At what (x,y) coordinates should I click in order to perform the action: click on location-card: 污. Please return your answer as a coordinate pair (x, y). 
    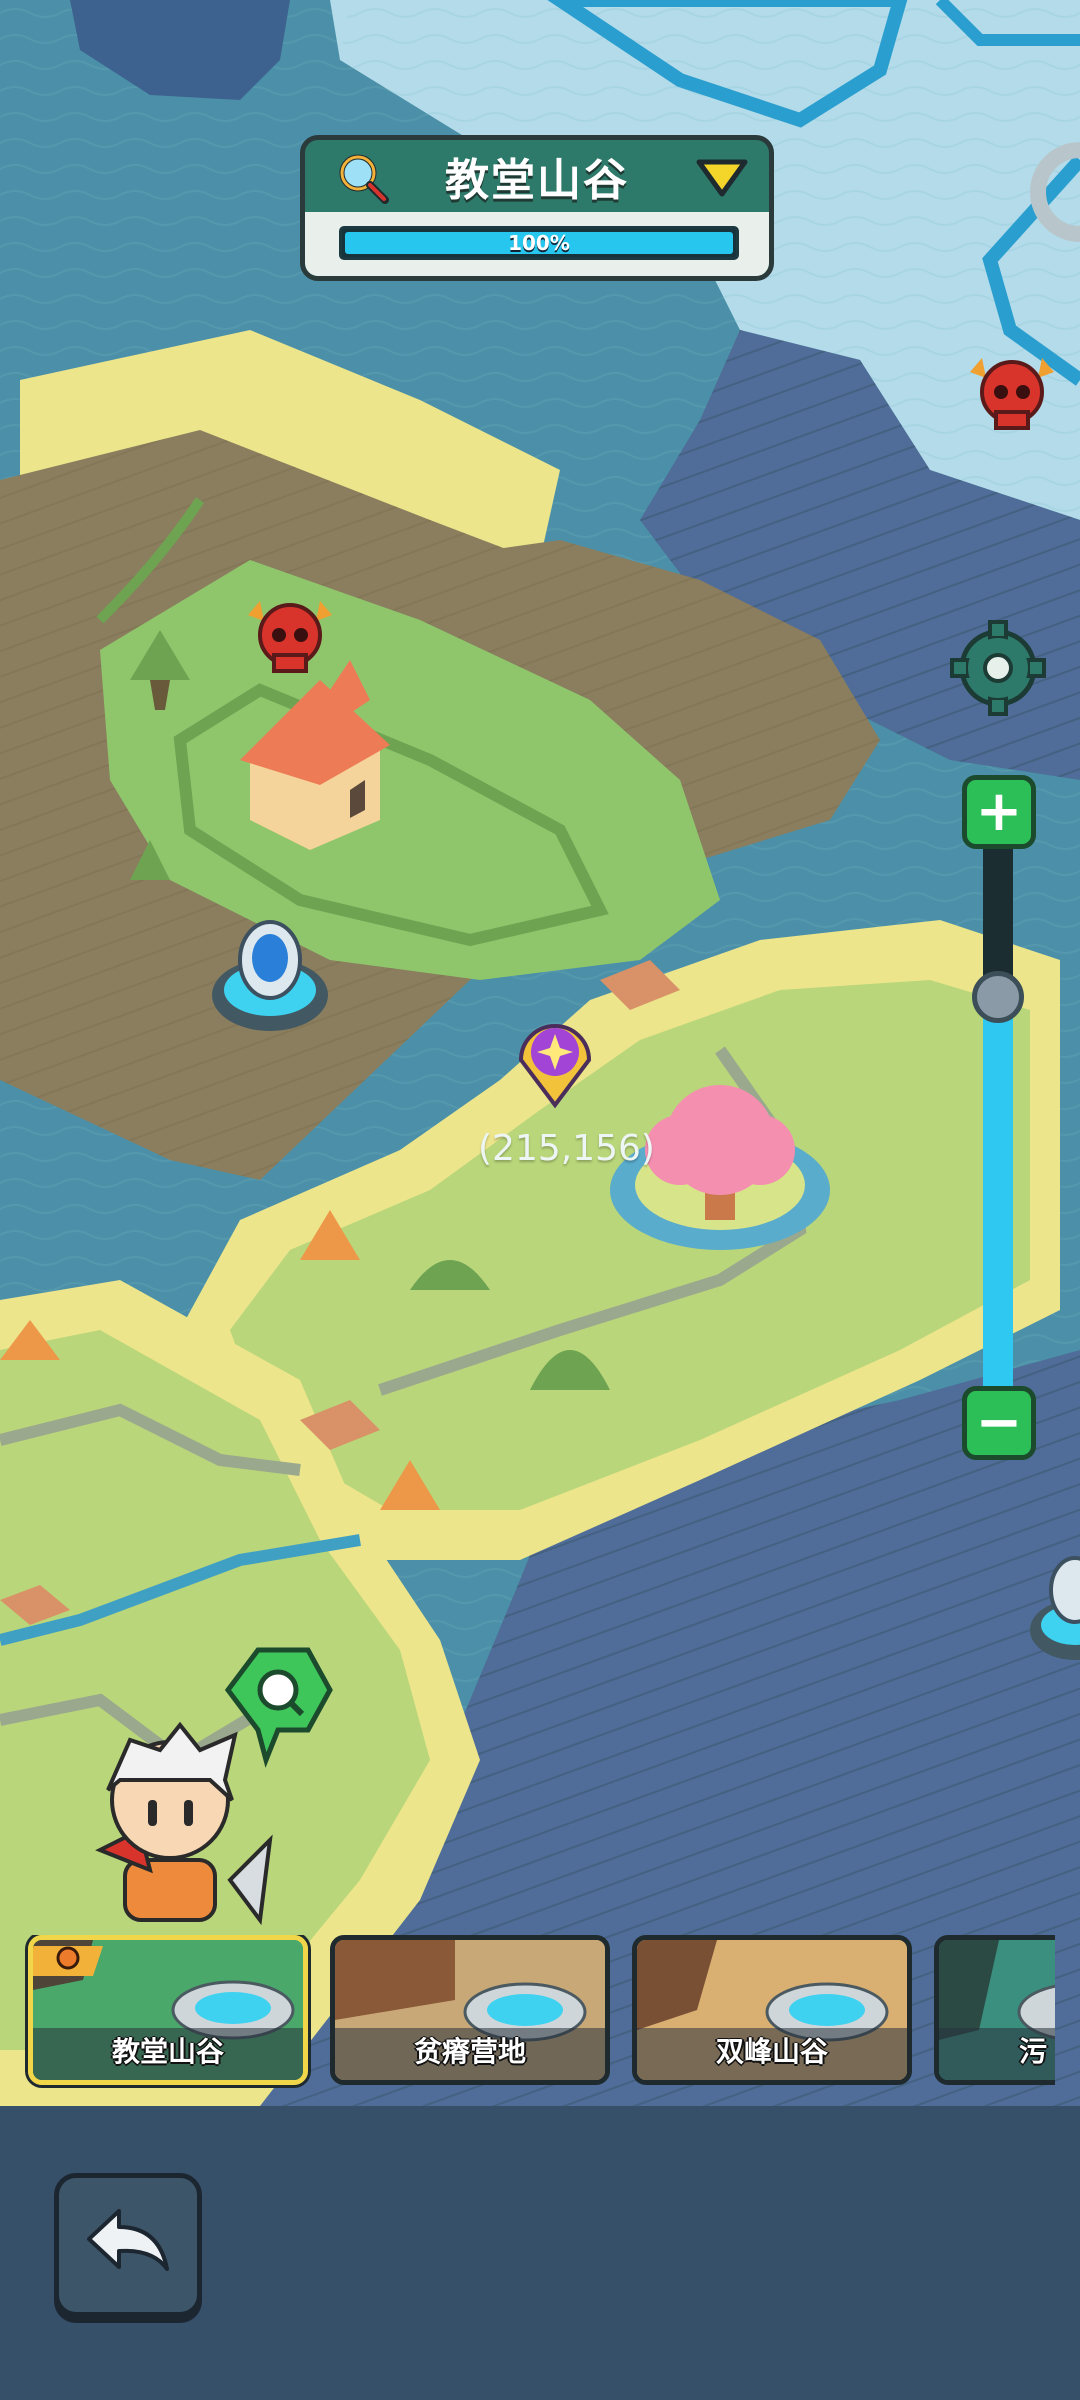
    Looking at the image, I should click on (994, 2010).